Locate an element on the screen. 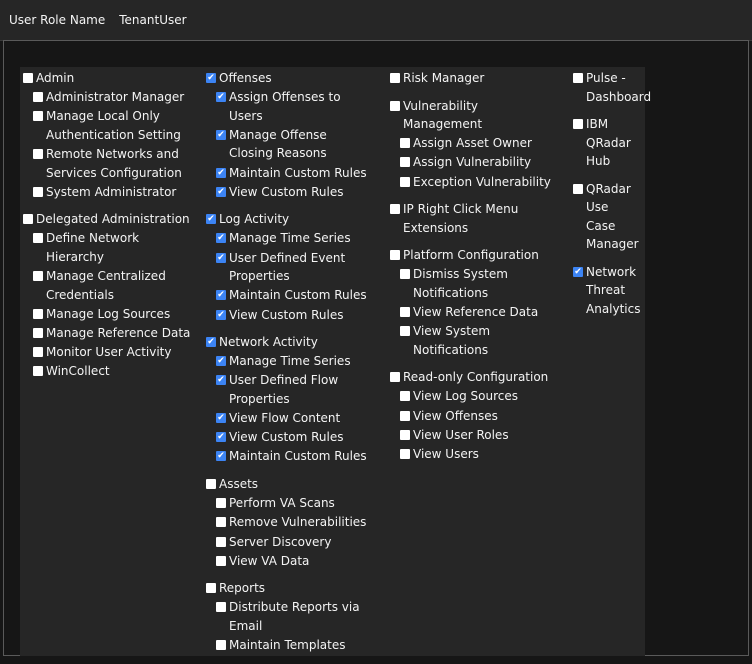 The width and height of the screenshot is (752, 664). permission-network-activity-view-flow-content: ✔ View Flow Content is located at coordinates (289, 418).